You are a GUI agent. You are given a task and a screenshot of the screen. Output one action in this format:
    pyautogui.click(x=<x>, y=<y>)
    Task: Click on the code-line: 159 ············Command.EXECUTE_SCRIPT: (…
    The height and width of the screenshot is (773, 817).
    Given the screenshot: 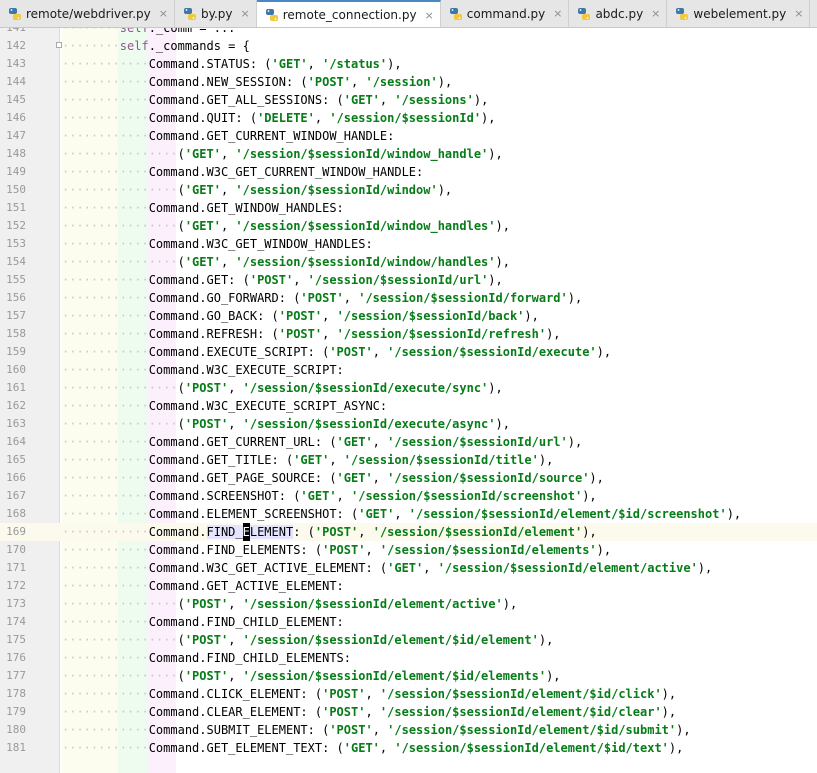 What is the action you would take?
    pyautogui.click(x=408, y=352)
    